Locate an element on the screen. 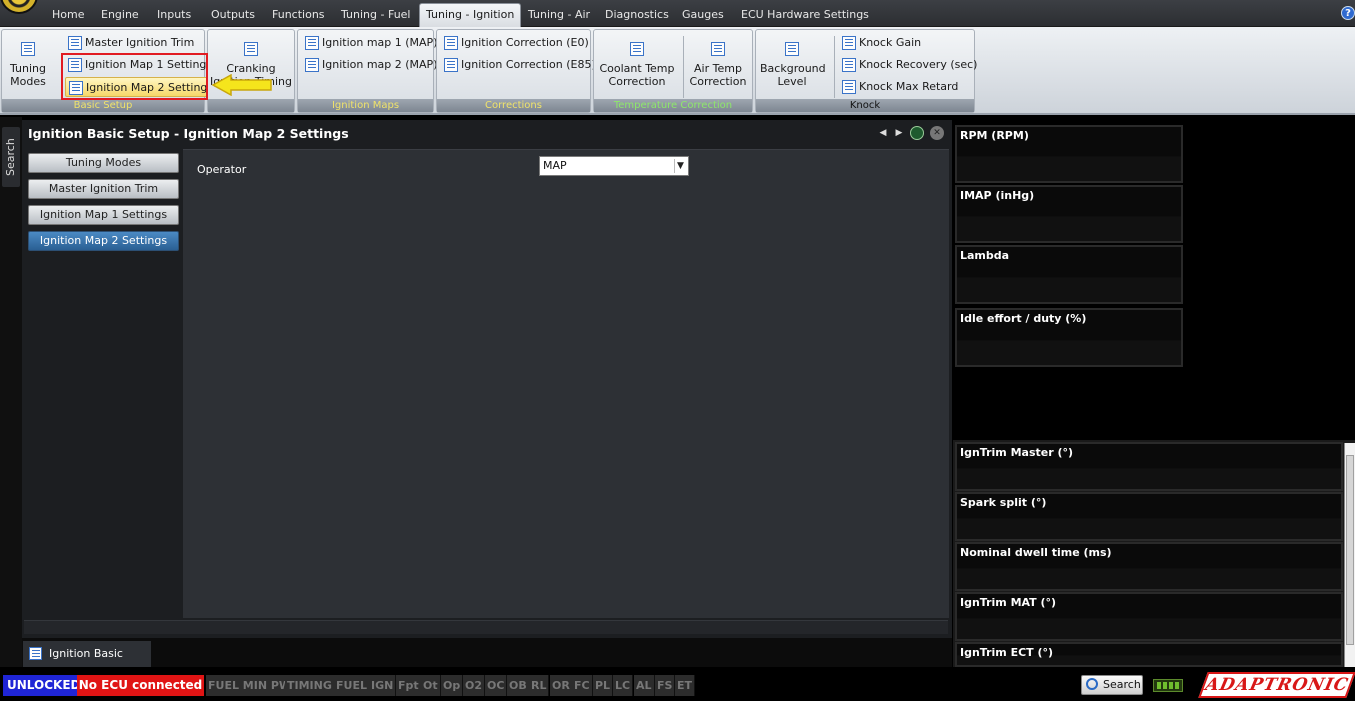  indicator-fs: FS is located at coordinates (665, 685).